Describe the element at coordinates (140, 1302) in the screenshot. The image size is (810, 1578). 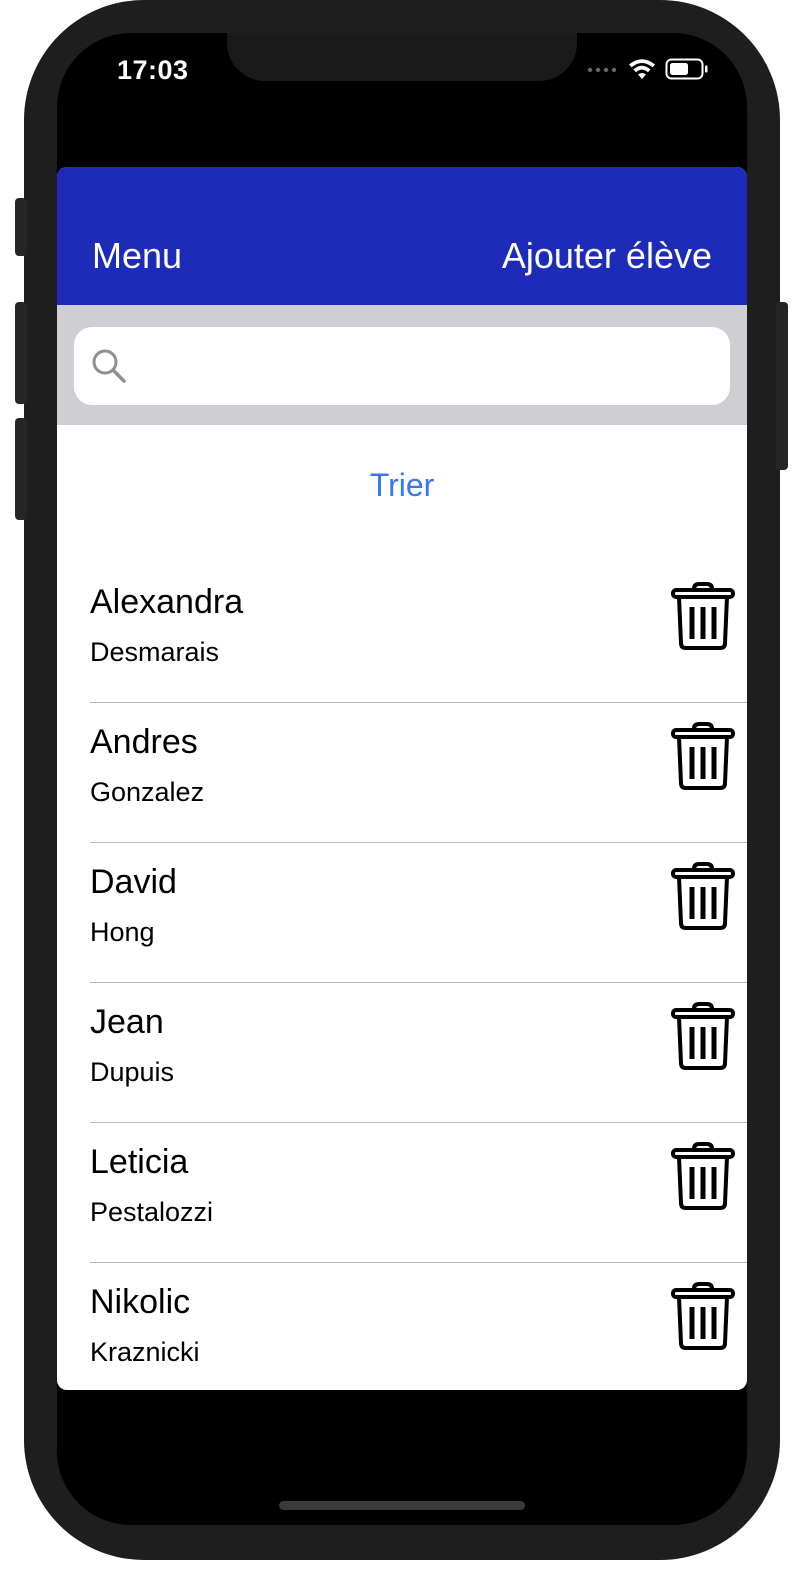
I see `student-first-name: Nikolic` at that location.